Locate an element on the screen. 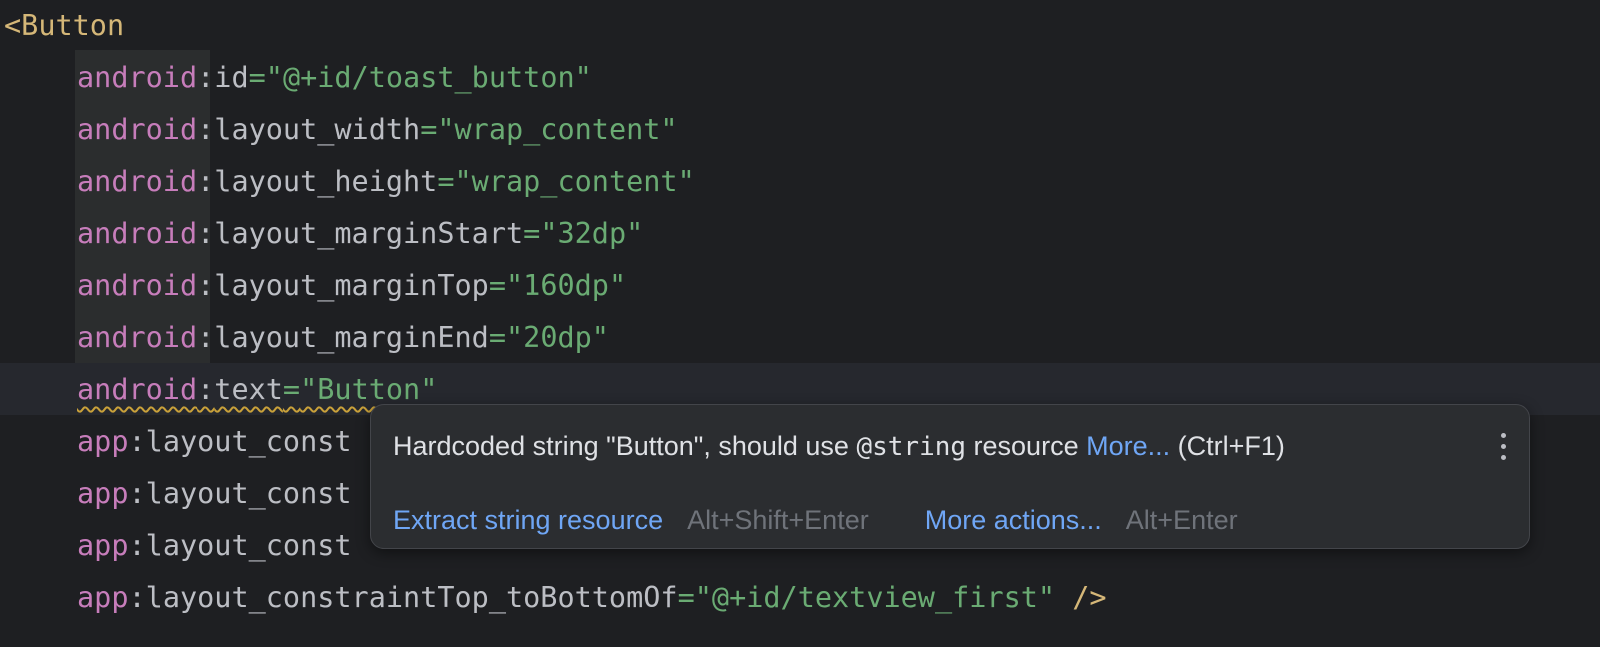  attr-value: "Button" is located at coordinates (369, 389).